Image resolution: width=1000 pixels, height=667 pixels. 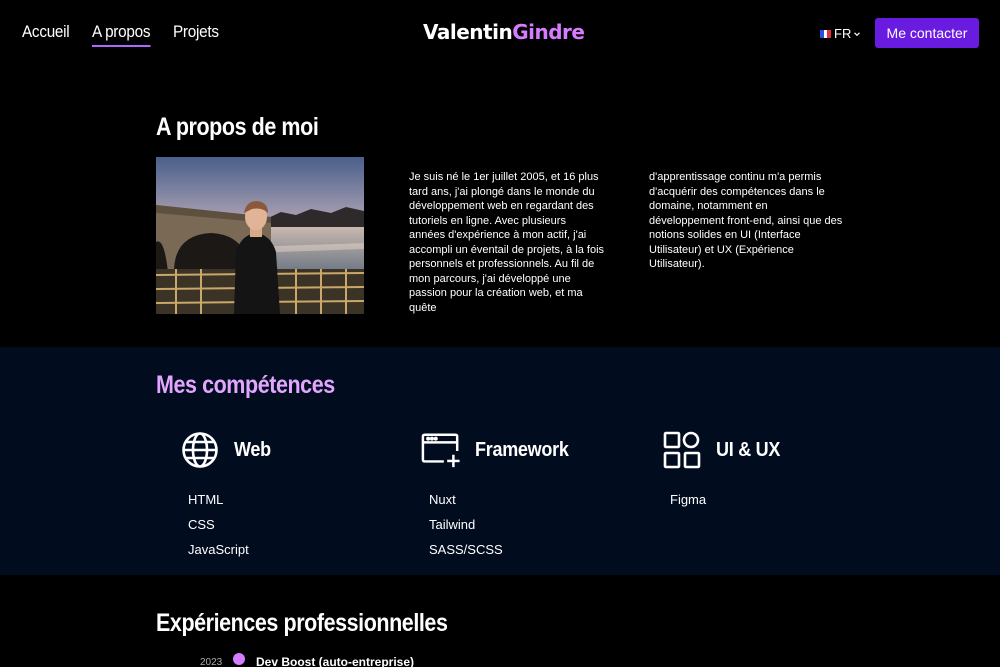 What do you see at coordinates (200, 450) in the screenshot?
I see `globe-icon` at bounding box center [200, 450].